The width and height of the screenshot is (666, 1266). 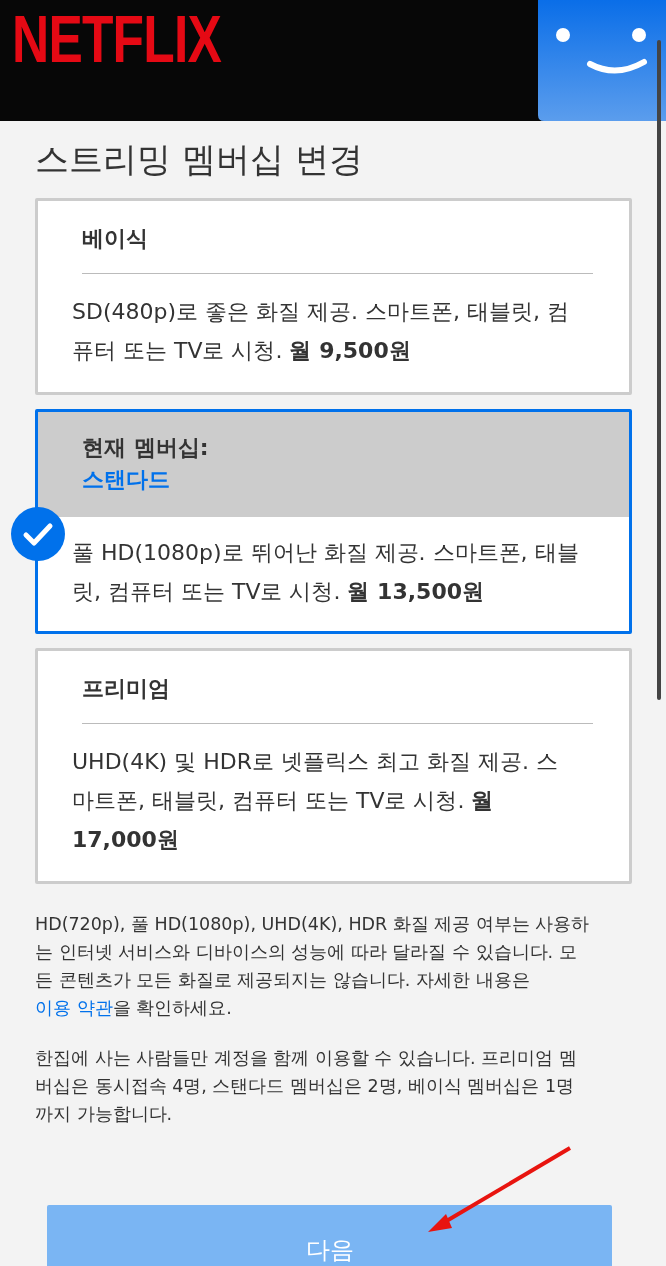 What do you see at coordinates (126, 689) in the screenshot?
I see `plan-name: 프리미엄` at bounding box center [126, 689].